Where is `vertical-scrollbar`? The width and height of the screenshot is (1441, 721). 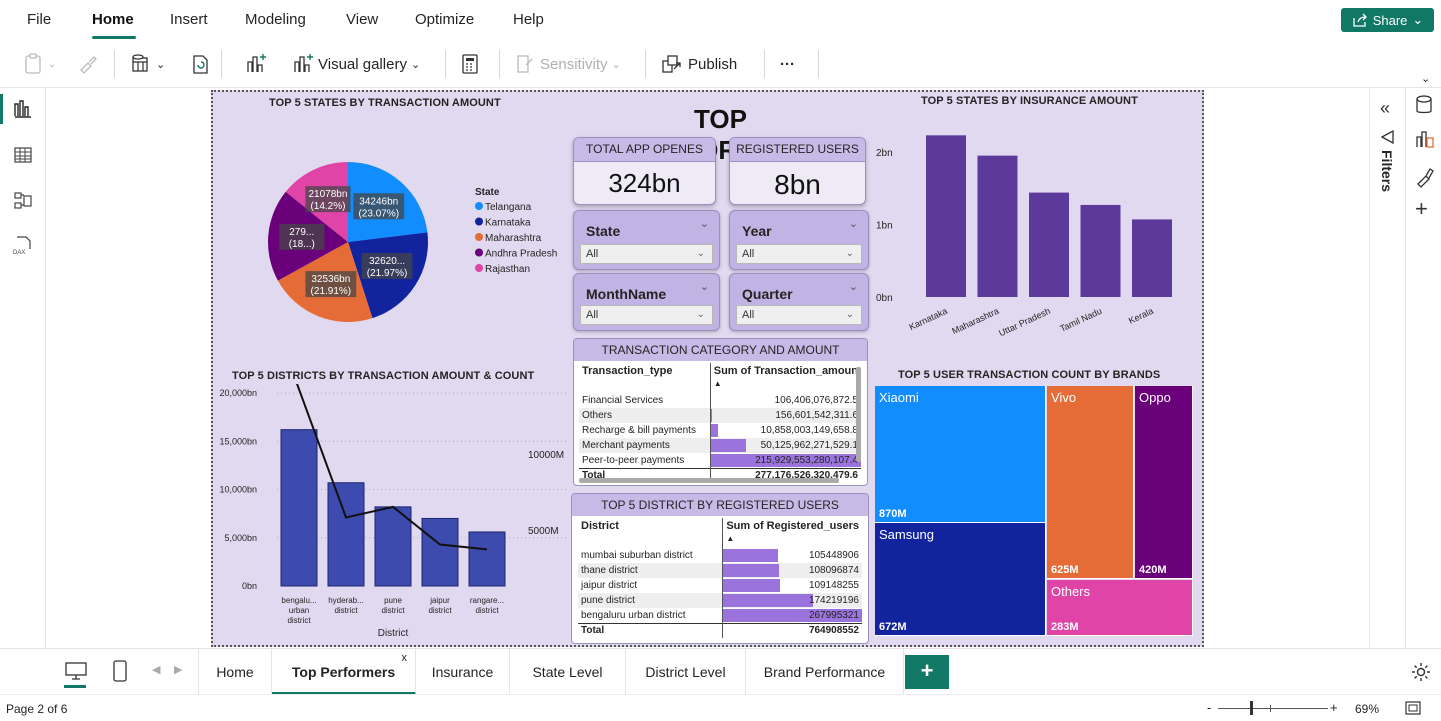
vertical-scrollbar is located at coordinates (858, 414).